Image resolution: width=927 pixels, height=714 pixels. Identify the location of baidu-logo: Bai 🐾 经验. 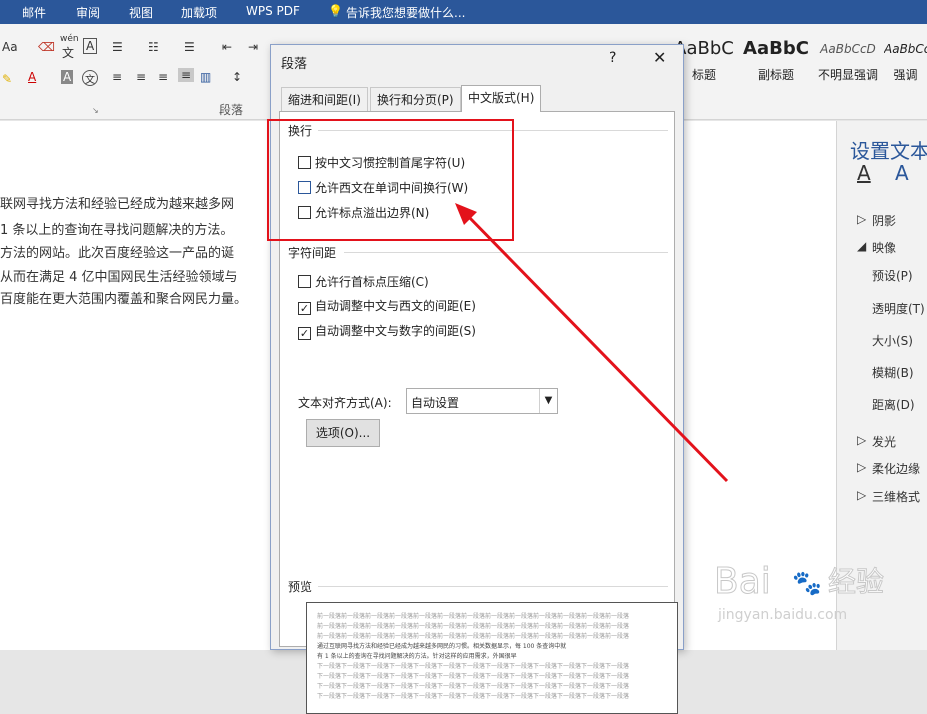
(799, 582).